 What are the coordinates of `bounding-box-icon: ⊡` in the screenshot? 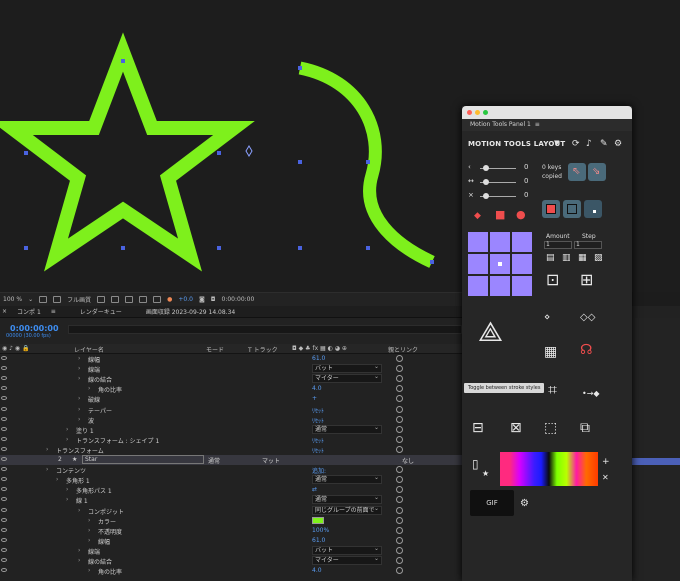 It's located at (552, 280).